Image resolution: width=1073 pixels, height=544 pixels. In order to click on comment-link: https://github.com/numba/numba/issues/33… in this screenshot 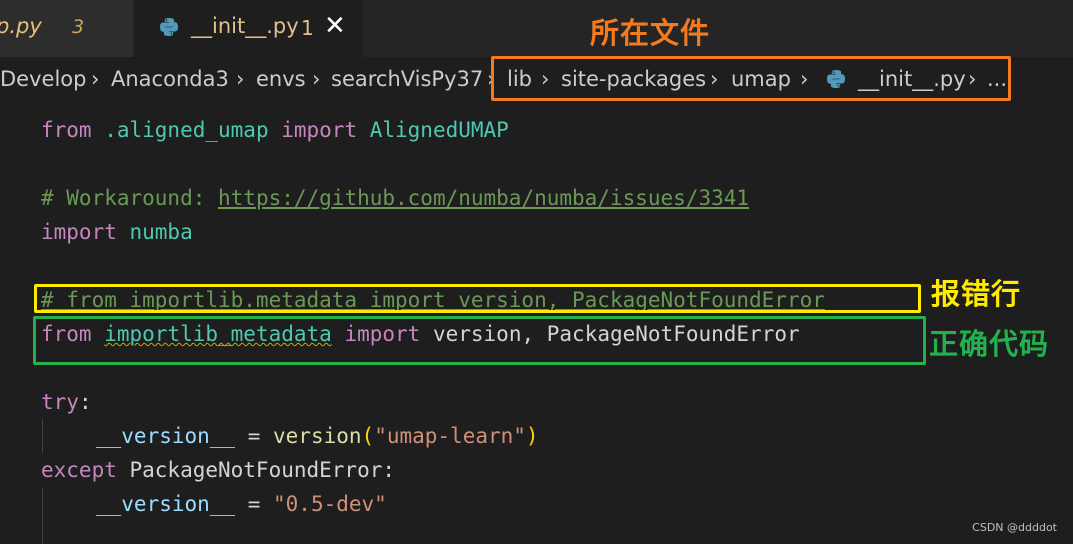, I will do `click(483, 198)`.